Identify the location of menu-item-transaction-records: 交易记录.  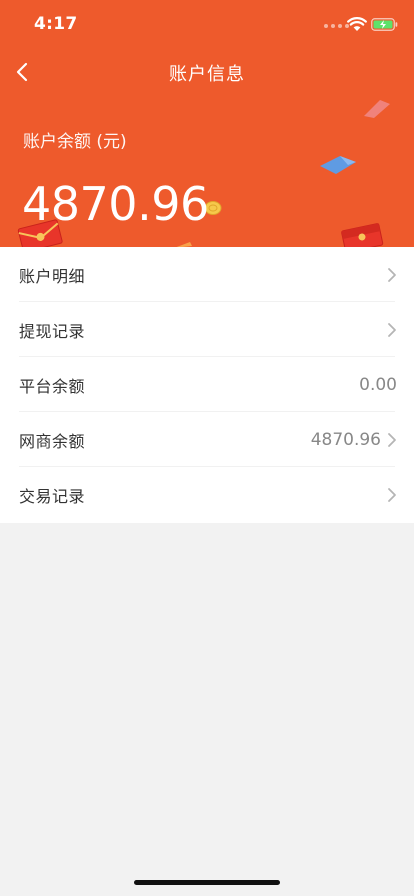
(207, 494).